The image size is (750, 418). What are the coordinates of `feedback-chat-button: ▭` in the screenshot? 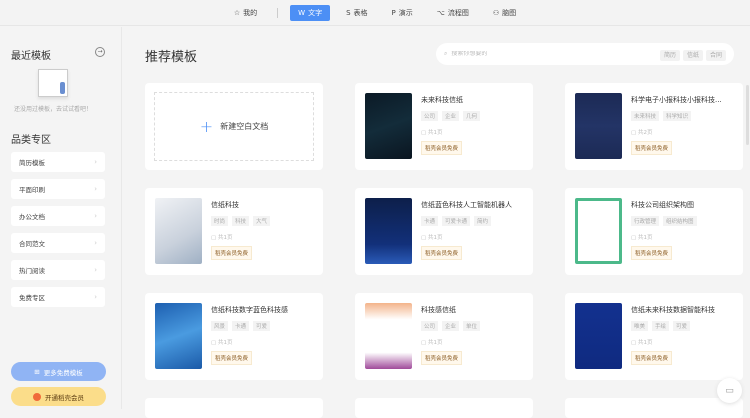 It's located at (729, 390).